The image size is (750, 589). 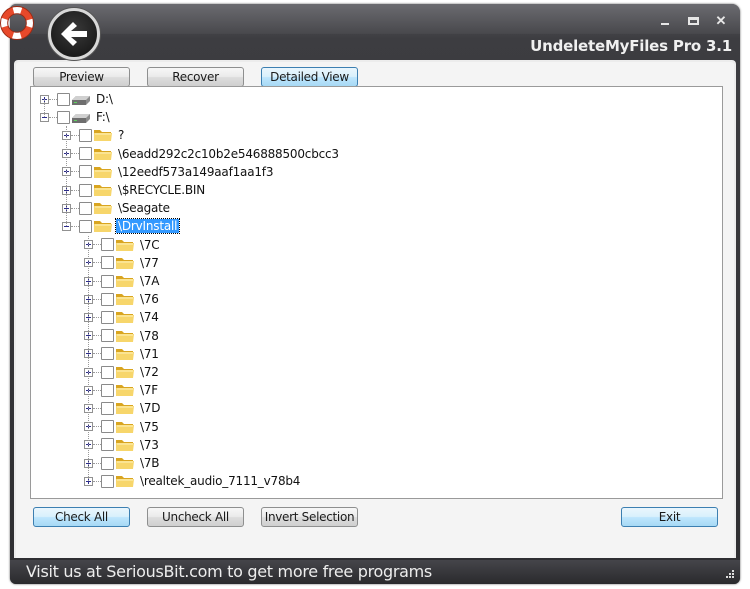 I want to click on node-label: \$RECYCLE.BIN, so click(x=161, y=190).